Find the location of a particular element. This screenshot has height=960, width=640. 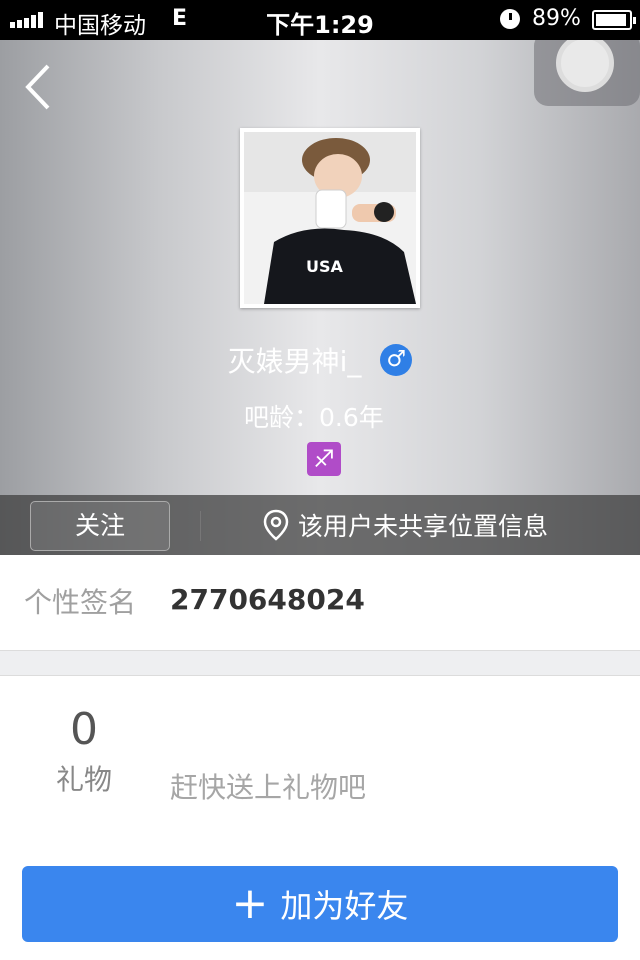

location-info: 该用户未共享位置信息 is located at coordinates (405, 525).